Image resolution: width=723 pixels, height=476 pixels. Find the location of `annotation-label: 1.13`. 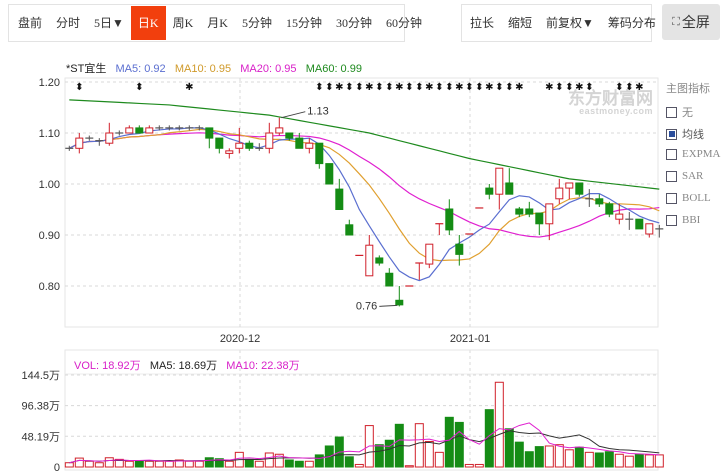

annotation-label: 1.13 is located at coordinates (317, 112).